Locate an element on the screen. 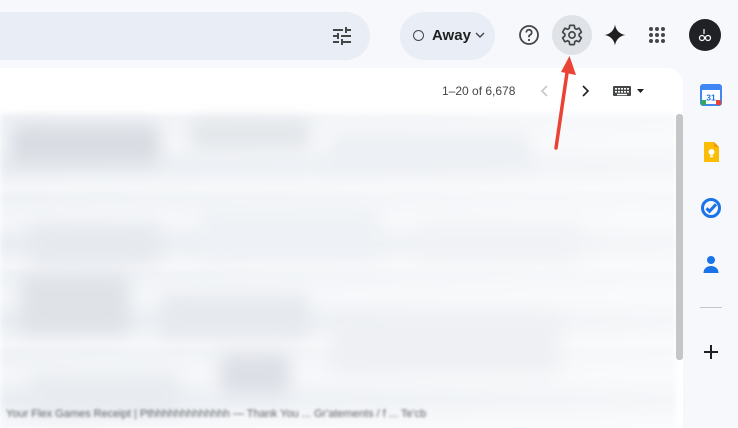 The image size is (738, 428). apps-grid-icon is located at coordinates (657, 35).